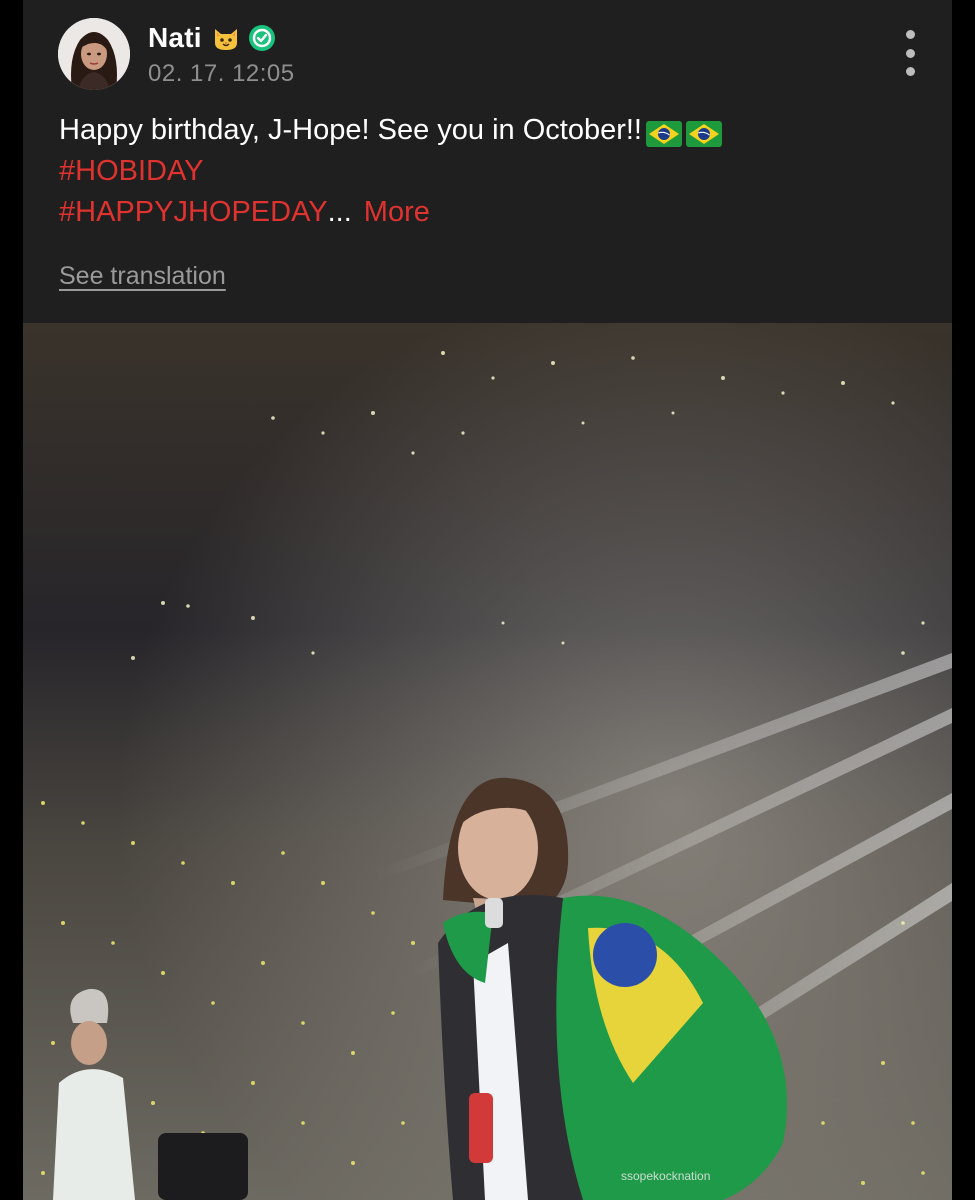 This screenshot has height=1200, width=975. What do you see at coordinates (494, 212) in the screenshot?
I see `post-text-line: #HAPPYJHOPEDAY ... More` at bounding box center [494, 212].